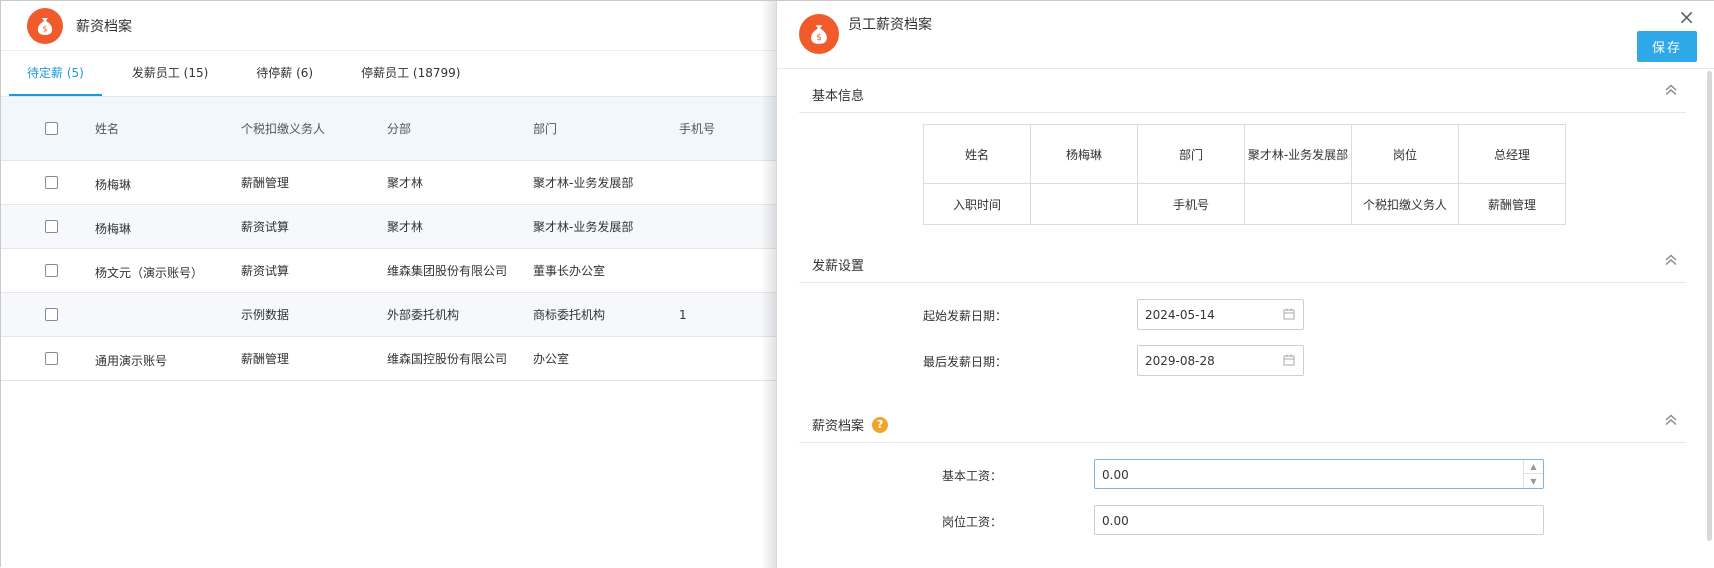 Image resolution: width=1714 pixels, height=568 pixels. What do you see at coordinates (55, 73) in the screenshot?
I see `tab-pending-salary: 待定薪 (5)` at bounding box center [55, 73].